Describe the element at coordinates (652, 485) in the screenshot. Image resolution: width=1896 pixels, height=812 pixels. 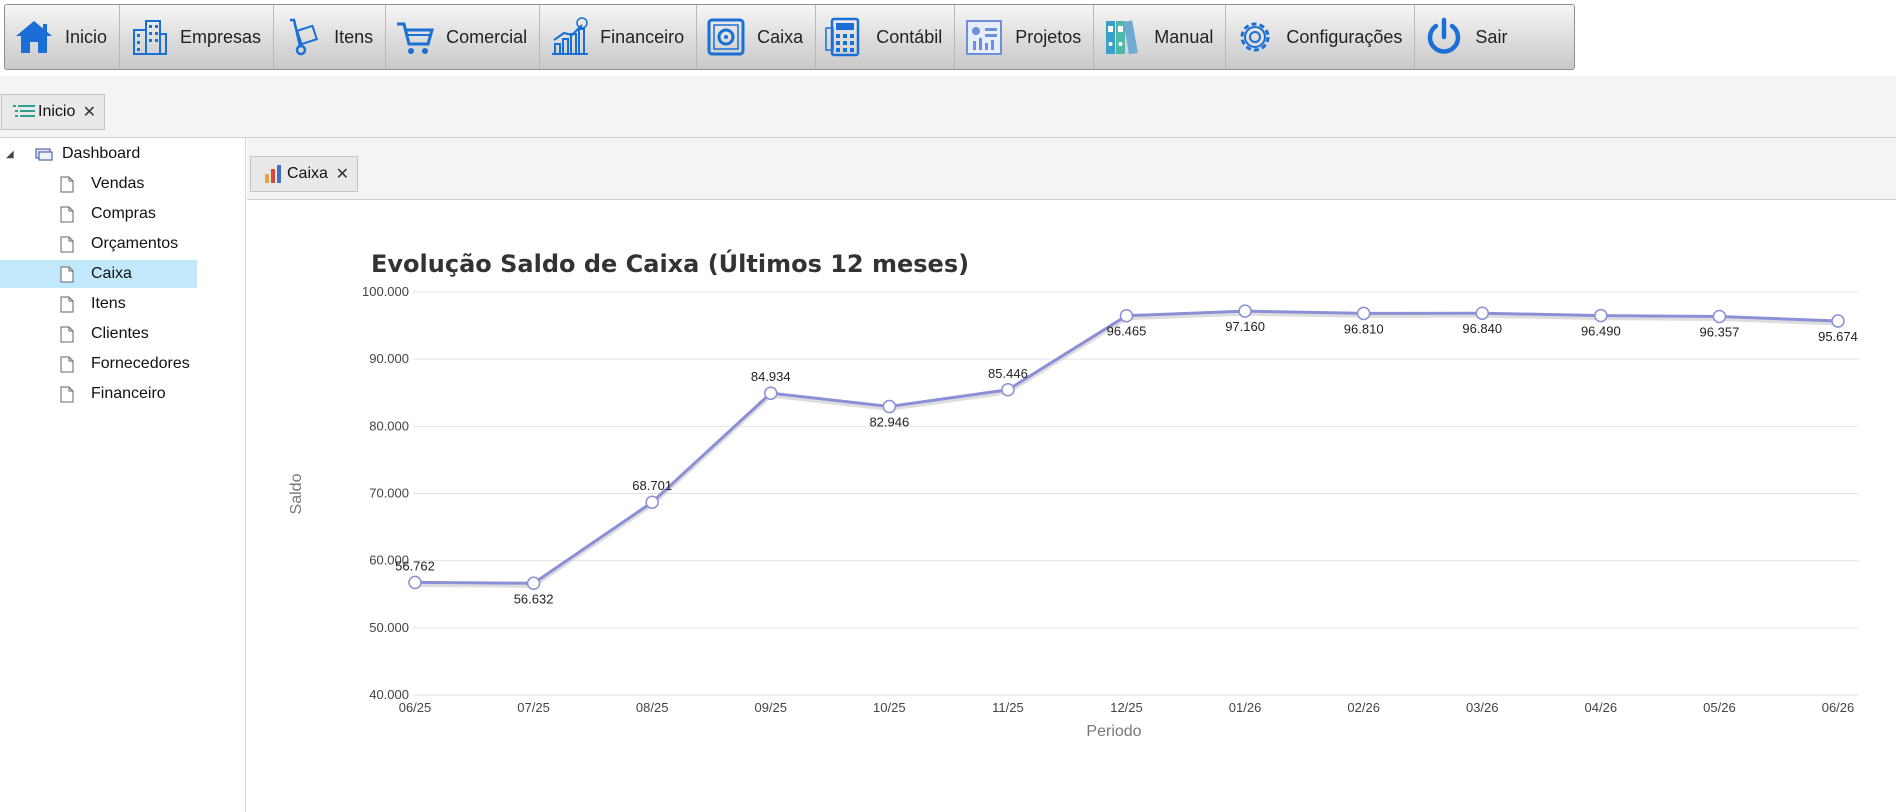
I see `data-label: 68.701` at that location.